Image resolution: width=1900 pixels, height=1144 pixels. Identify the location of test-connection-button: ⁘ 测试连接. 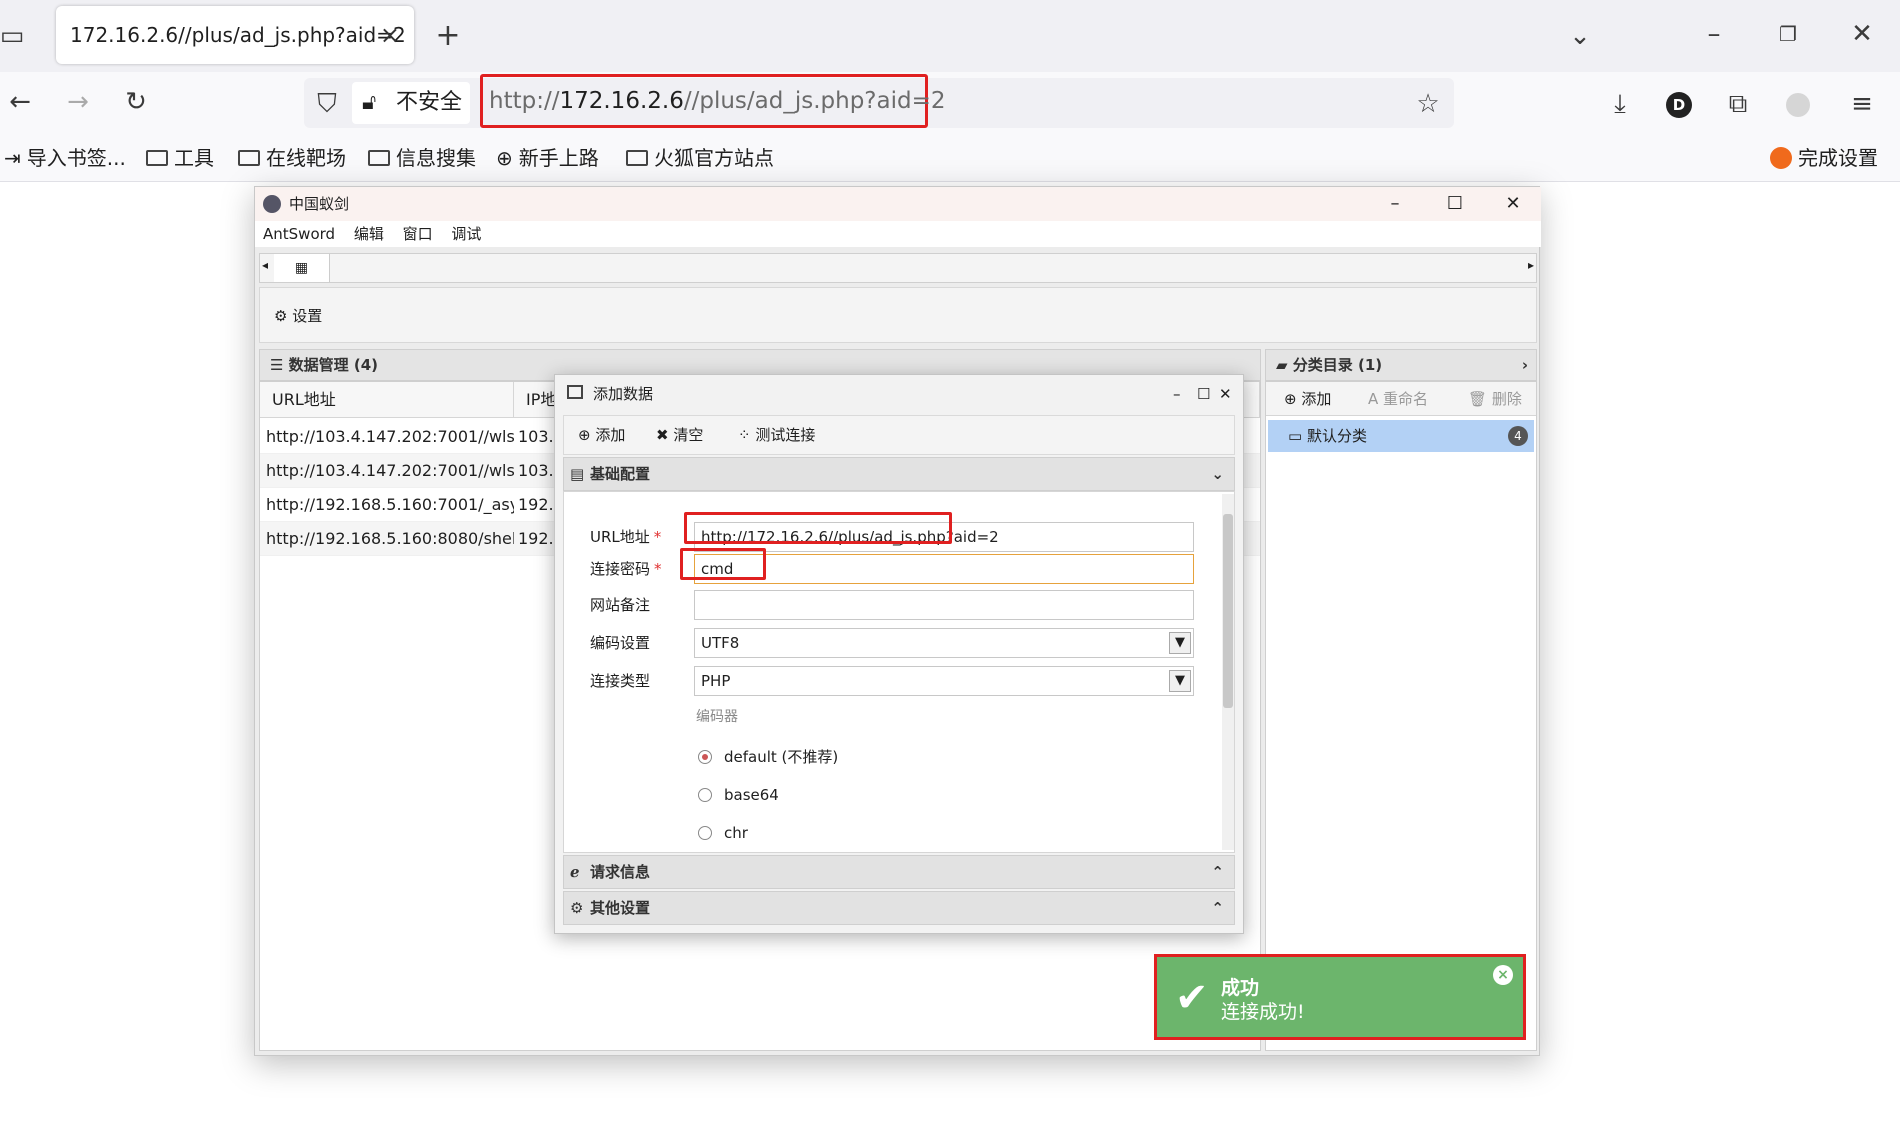
(776, 435).